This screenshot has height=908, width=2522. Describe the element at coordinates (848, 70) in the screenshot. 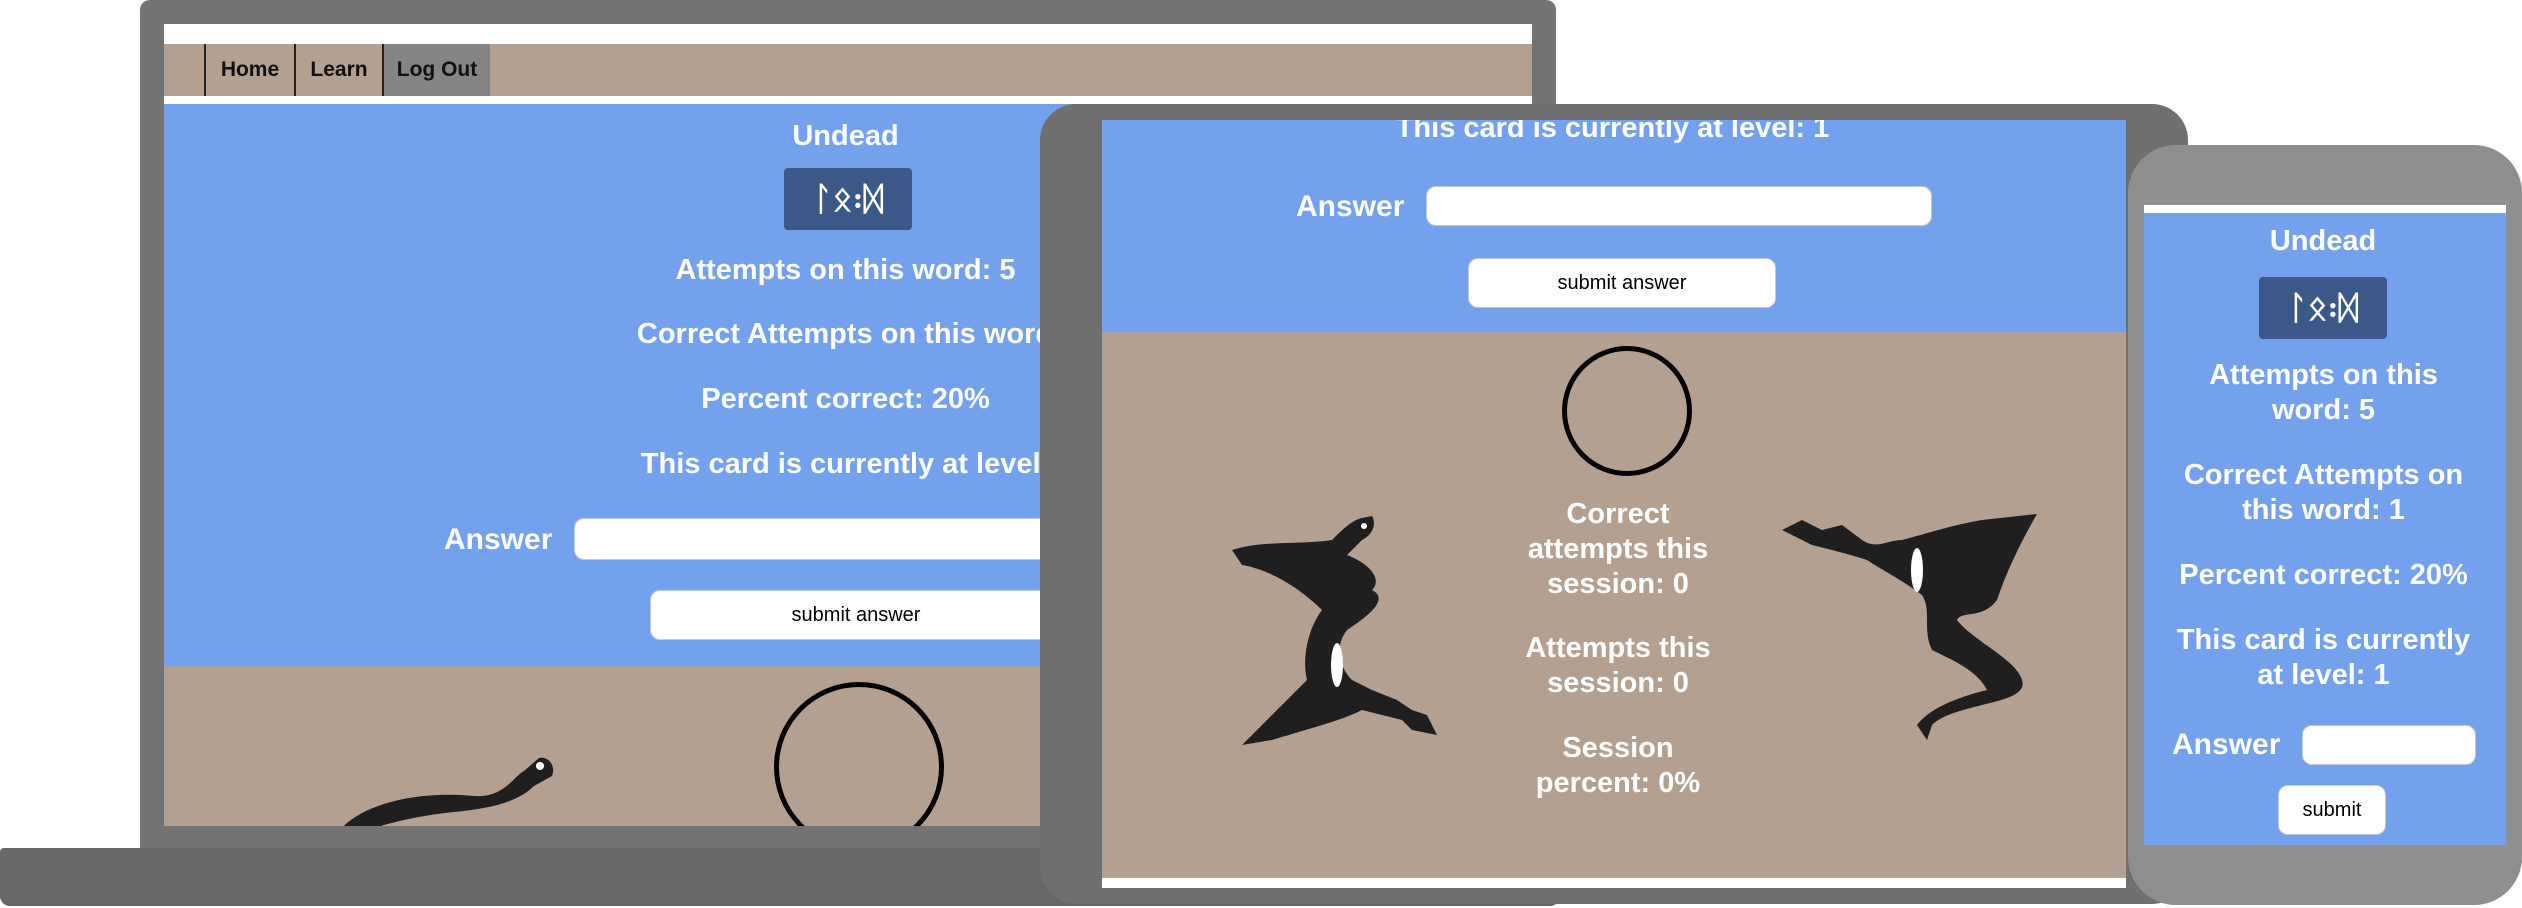

I see `navbar: Home Learn Log Out` at that location.